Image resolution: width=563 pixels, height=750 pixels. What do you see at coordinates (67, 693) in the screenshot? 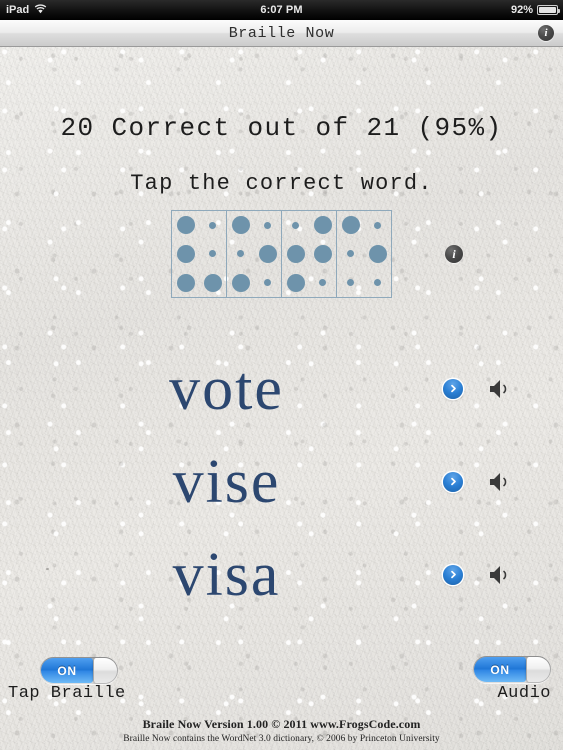
I see `tap-braille-label: Tap Braille` at bounding box center [67, 693].